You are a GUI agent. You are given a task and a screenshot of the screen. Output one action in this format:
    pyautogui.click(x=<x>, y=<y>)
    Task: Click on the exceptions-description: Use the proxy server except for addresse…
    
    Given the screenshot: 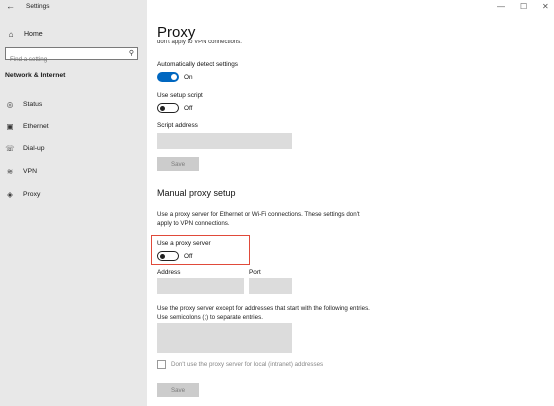 What is the action you would take?
    pyautogui.click(x=263, y=313)
    